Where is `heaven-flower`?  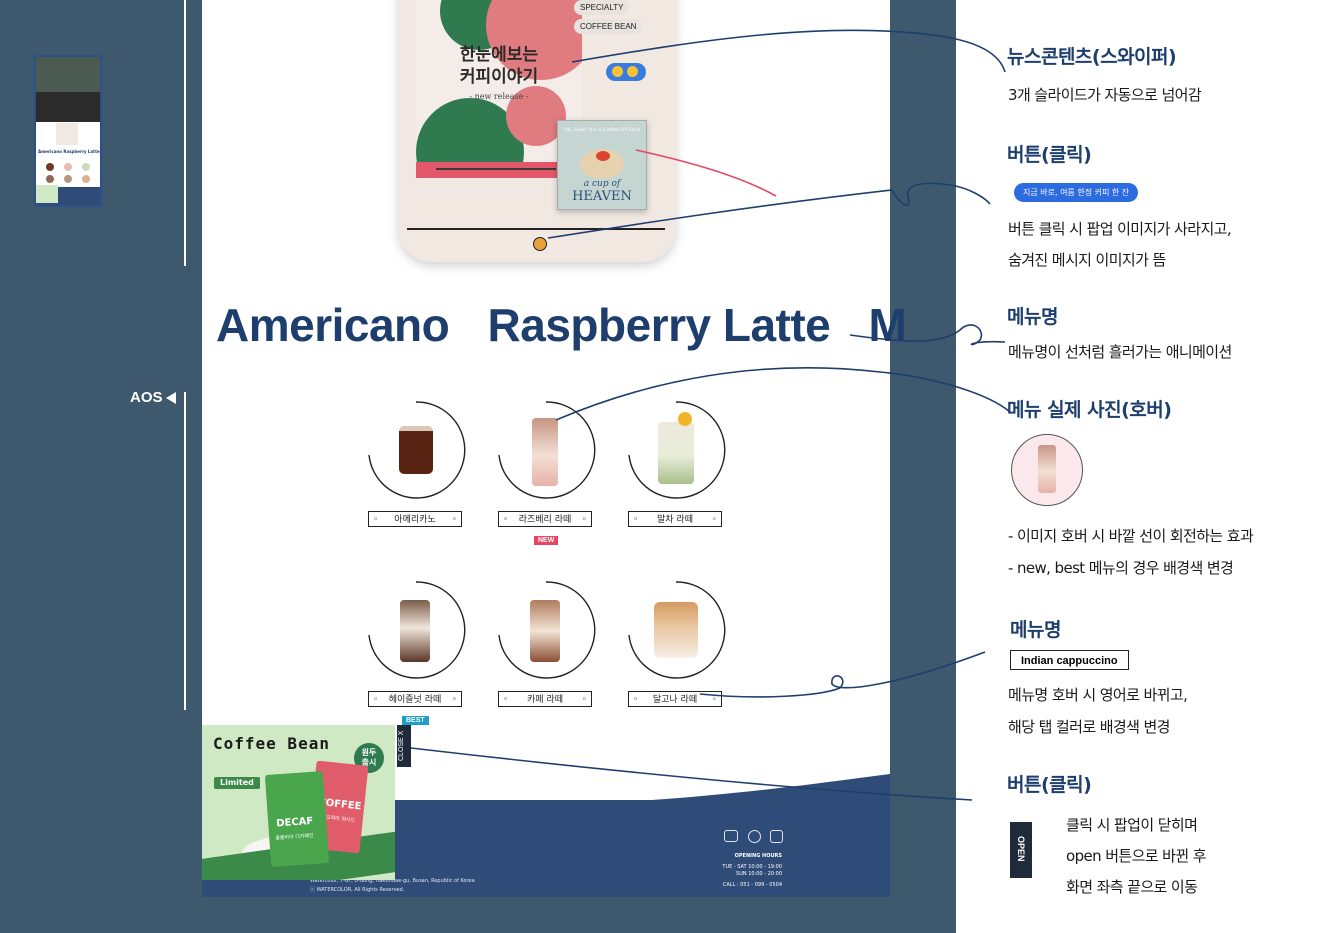
heaven-flower is located at coordinates (603, 156).